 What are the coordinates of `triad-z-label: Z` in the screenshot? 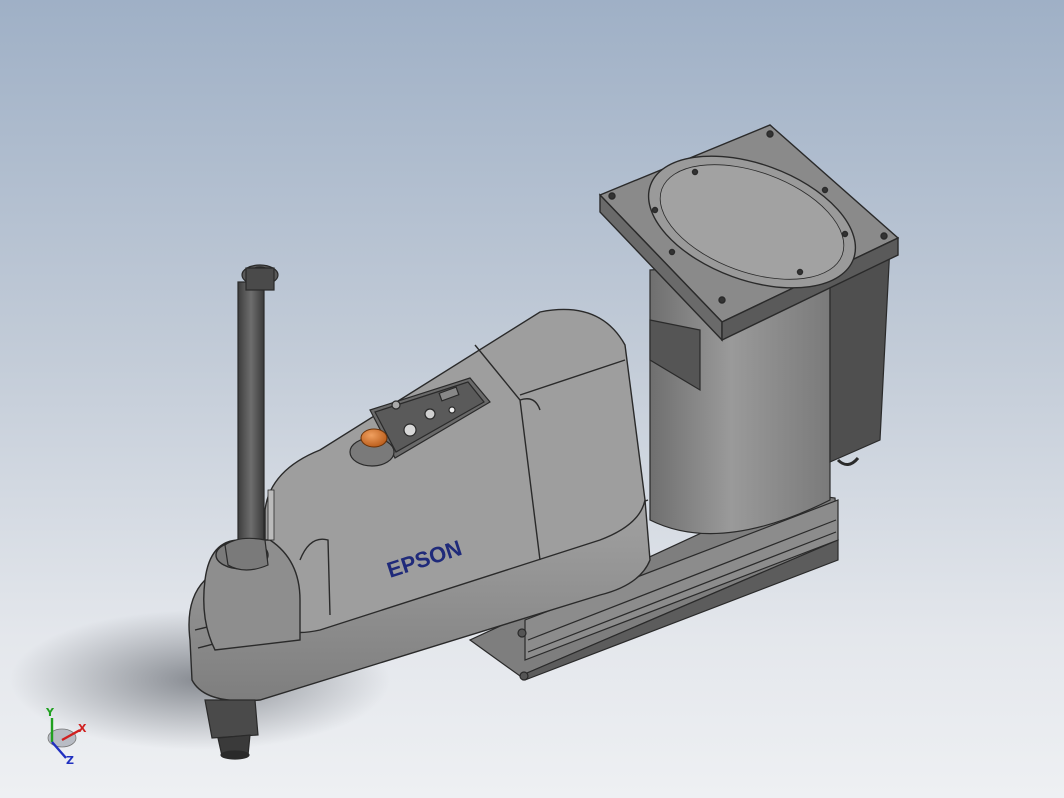 It's located at (70, 760).